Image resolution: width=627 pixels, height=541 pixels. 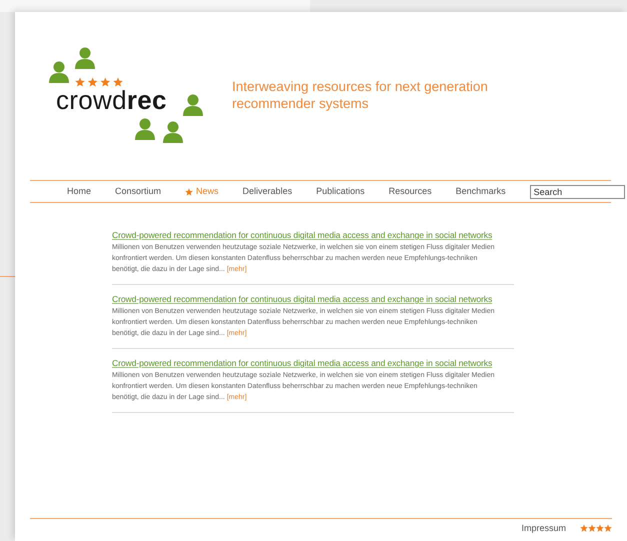 What do you see at coordinates (189, 192) in the screenshot?
I see `star-icon` at bounding box center [189, 192].